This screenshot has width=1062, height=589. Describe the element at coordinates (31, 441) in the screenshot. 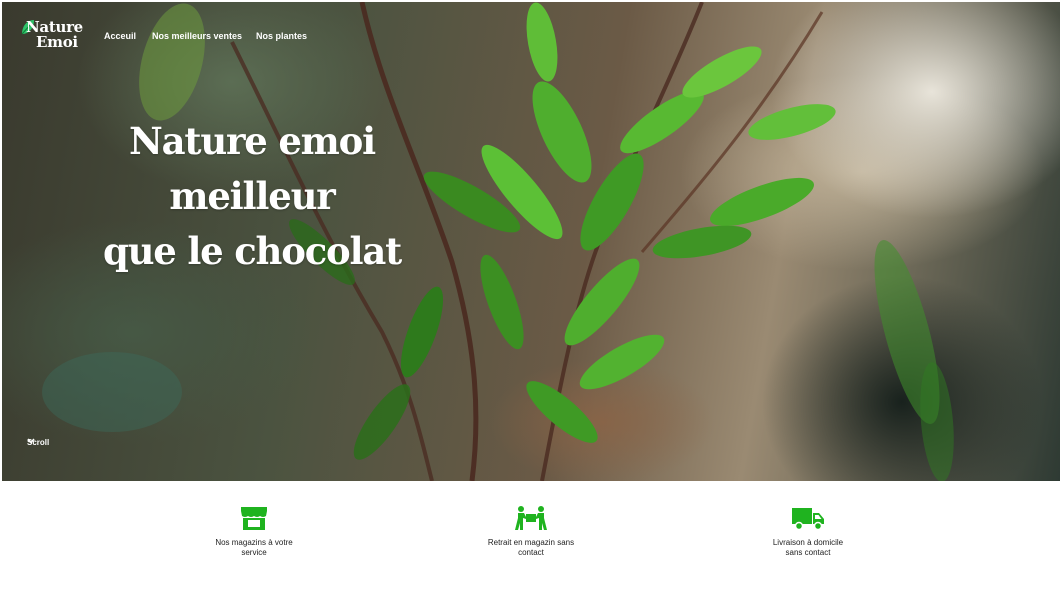

I see `chevron-down-icon` at that location.